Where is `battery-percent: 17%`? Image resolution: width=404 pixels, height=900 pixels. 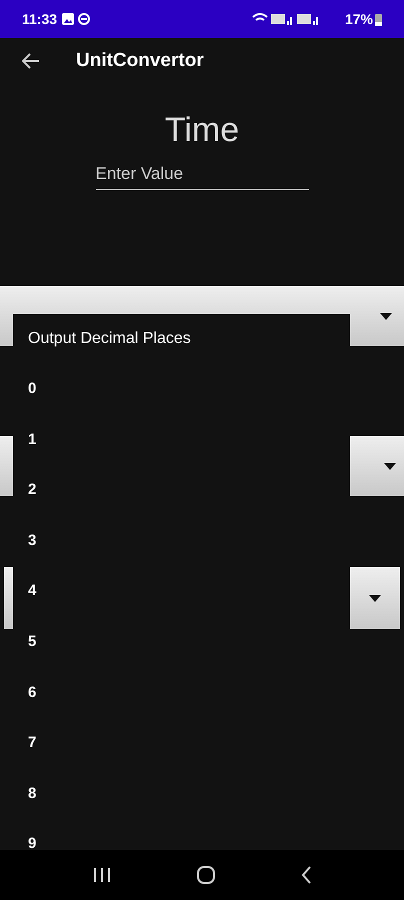 battery-percent: 17% is located at coordinates (358, 19).